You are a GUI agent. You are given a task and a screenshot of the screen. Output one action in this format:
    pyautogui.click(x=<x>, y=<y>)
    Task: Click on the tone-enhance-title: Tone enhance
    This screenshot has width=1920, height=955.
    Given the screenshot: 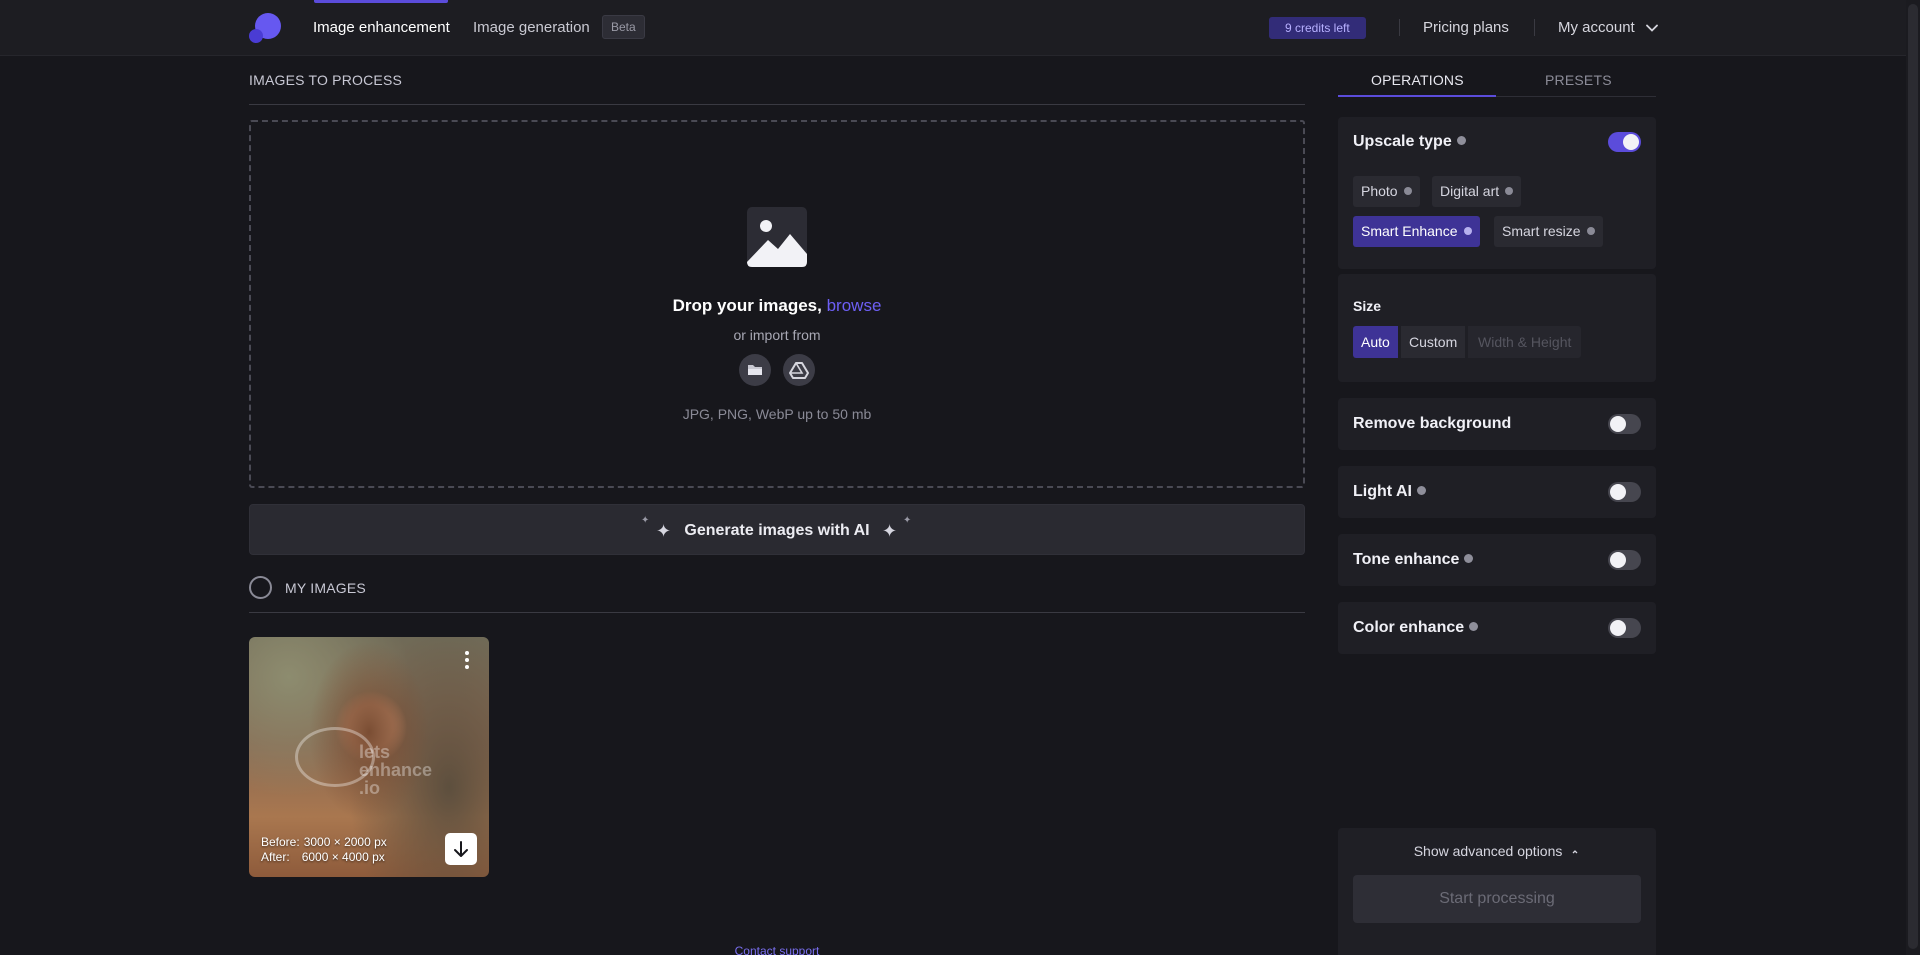 What is the action you would take?
    pyautogui.click(x=1413, y=560)
    